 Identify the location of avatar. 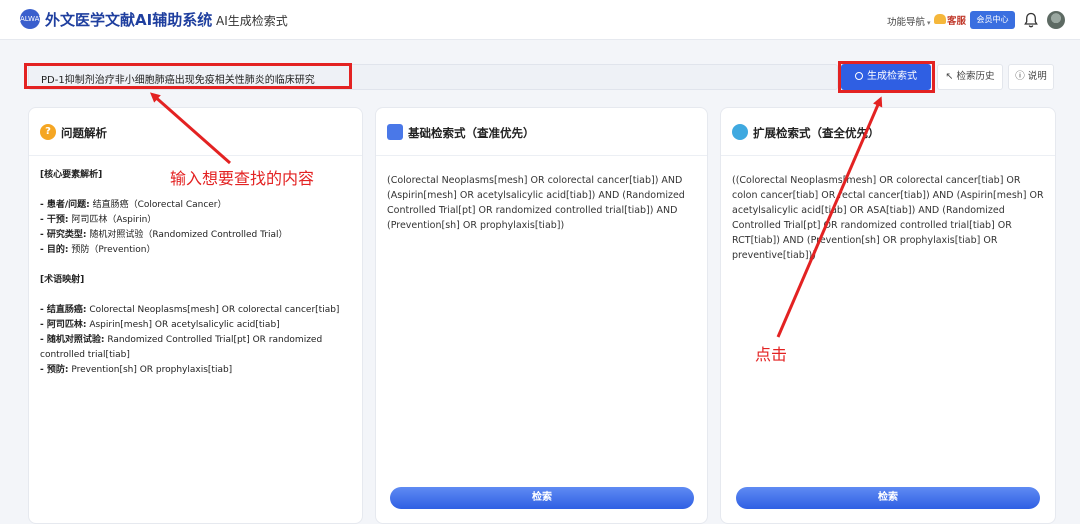
(1056, 20).